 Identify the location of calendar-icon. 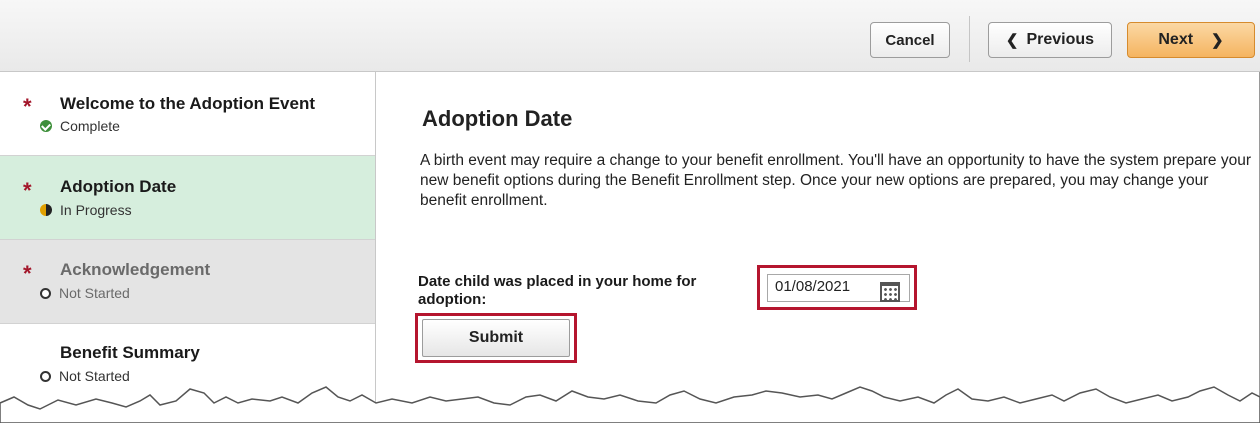
(890, 292).